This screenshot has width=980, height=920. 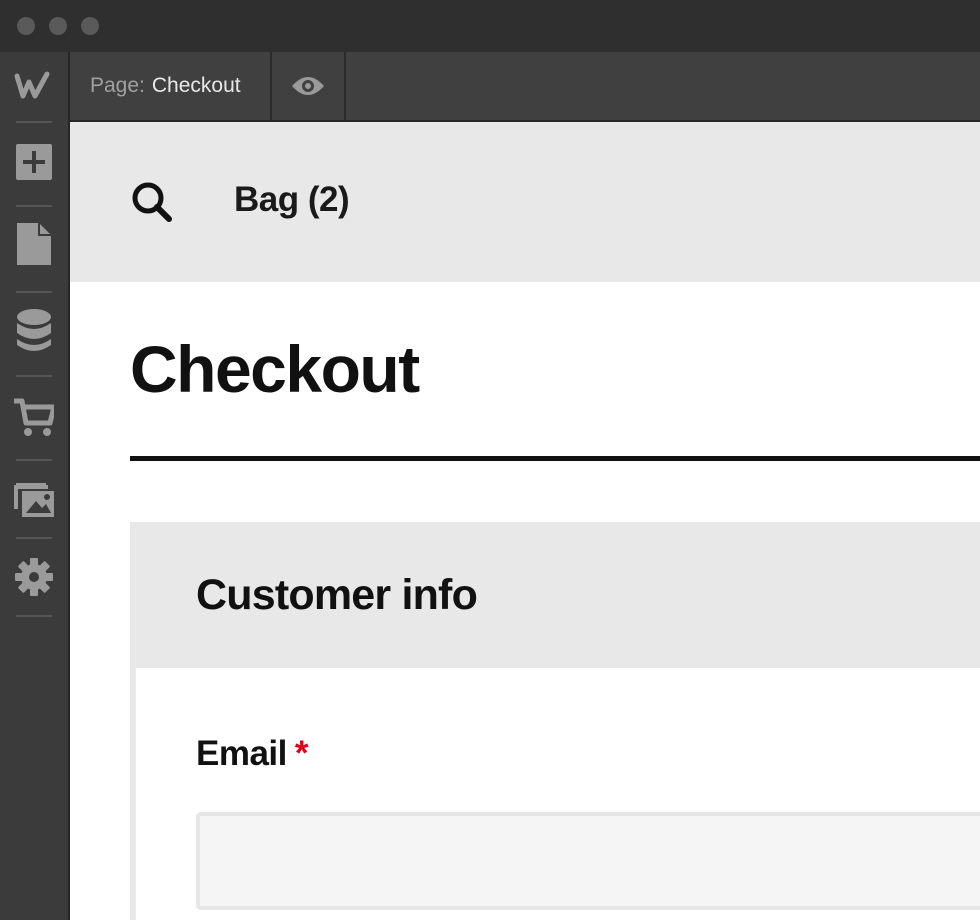 I want to click on eye-icon, so click(x=308, y=86).